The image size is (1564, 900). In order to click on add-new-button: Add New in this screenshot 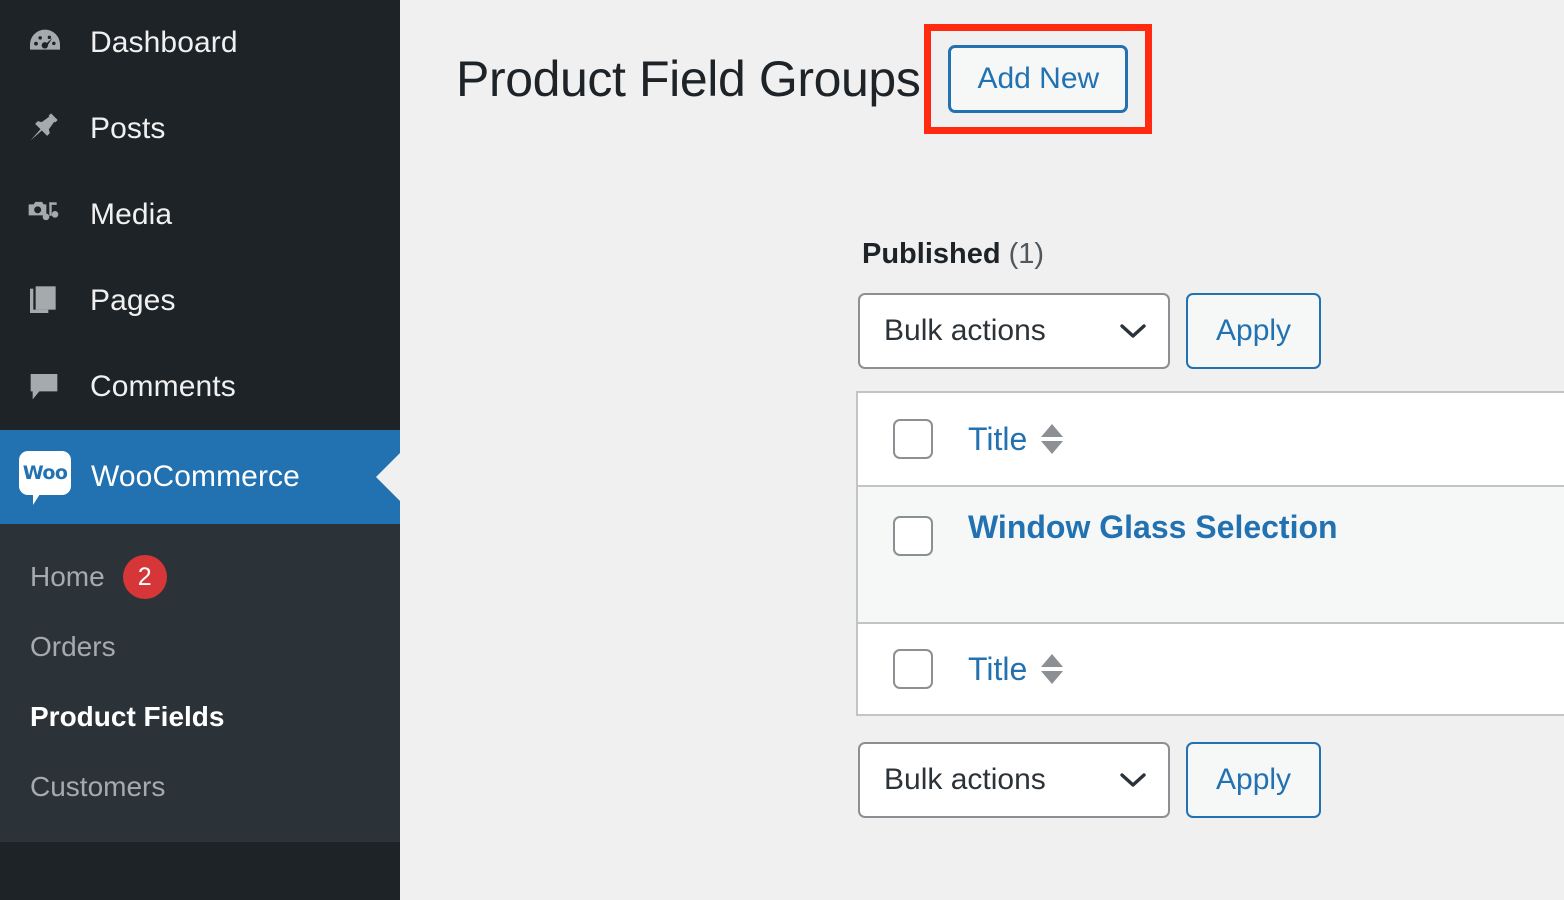, I will do `click(1038, 79)`.